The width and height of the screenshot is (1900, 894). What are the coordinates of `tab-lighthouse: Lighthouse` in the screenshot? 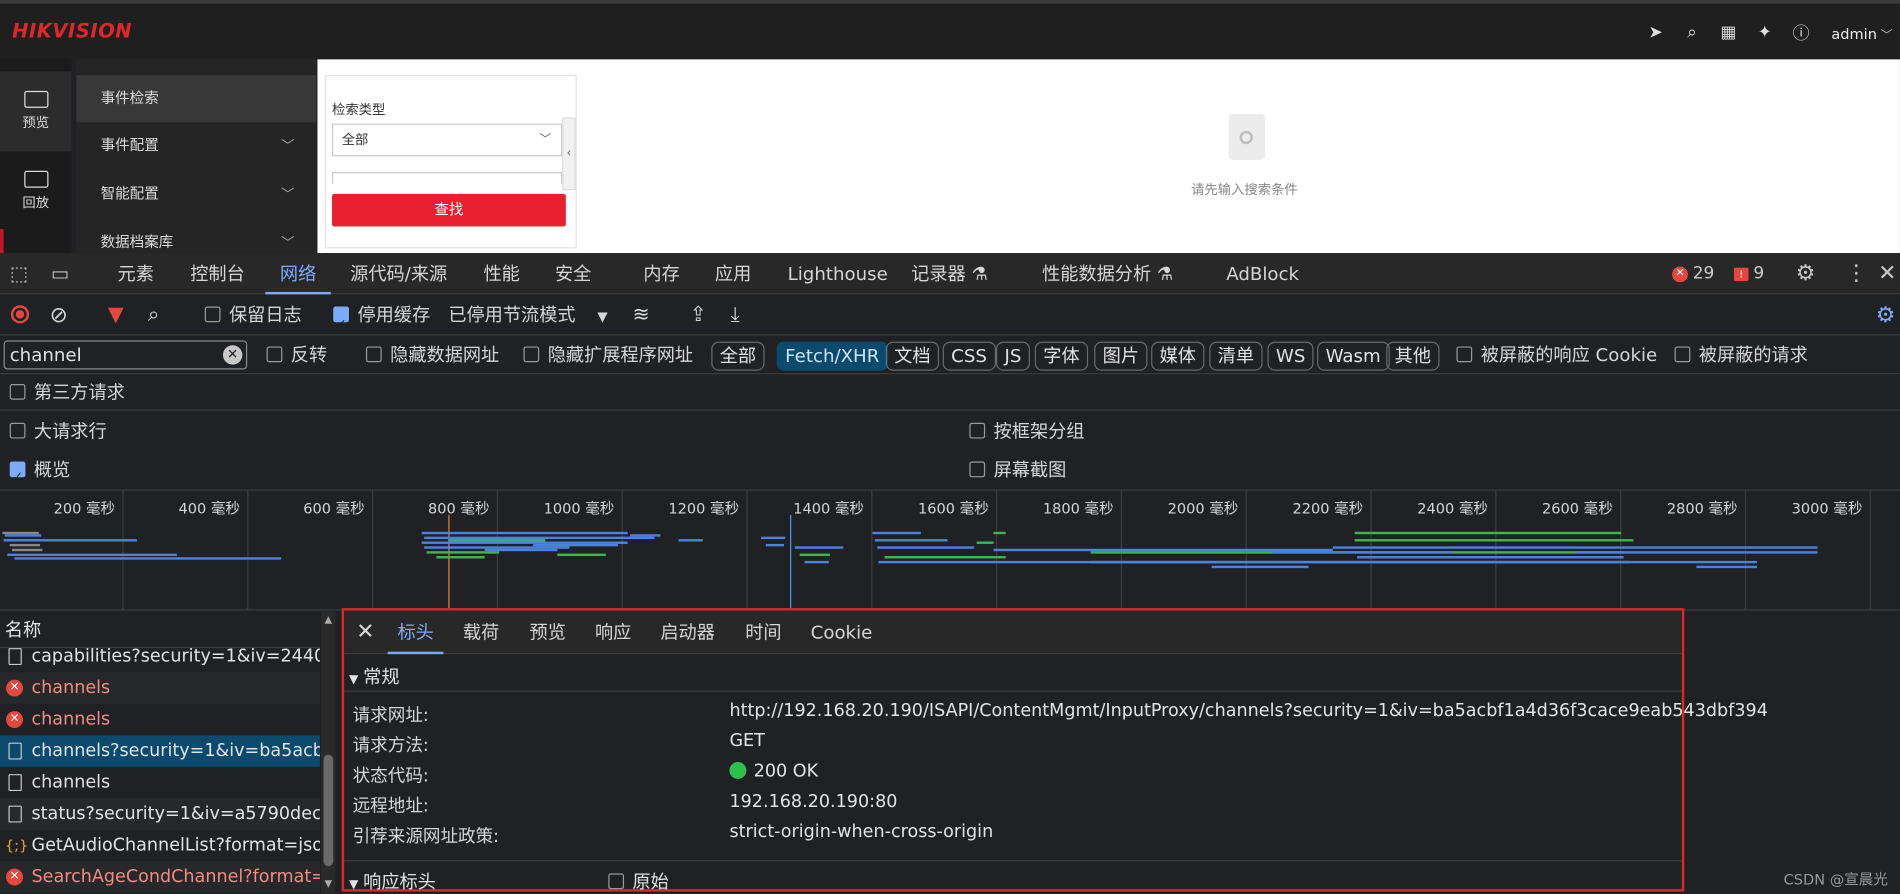 It's located at (838, 273).